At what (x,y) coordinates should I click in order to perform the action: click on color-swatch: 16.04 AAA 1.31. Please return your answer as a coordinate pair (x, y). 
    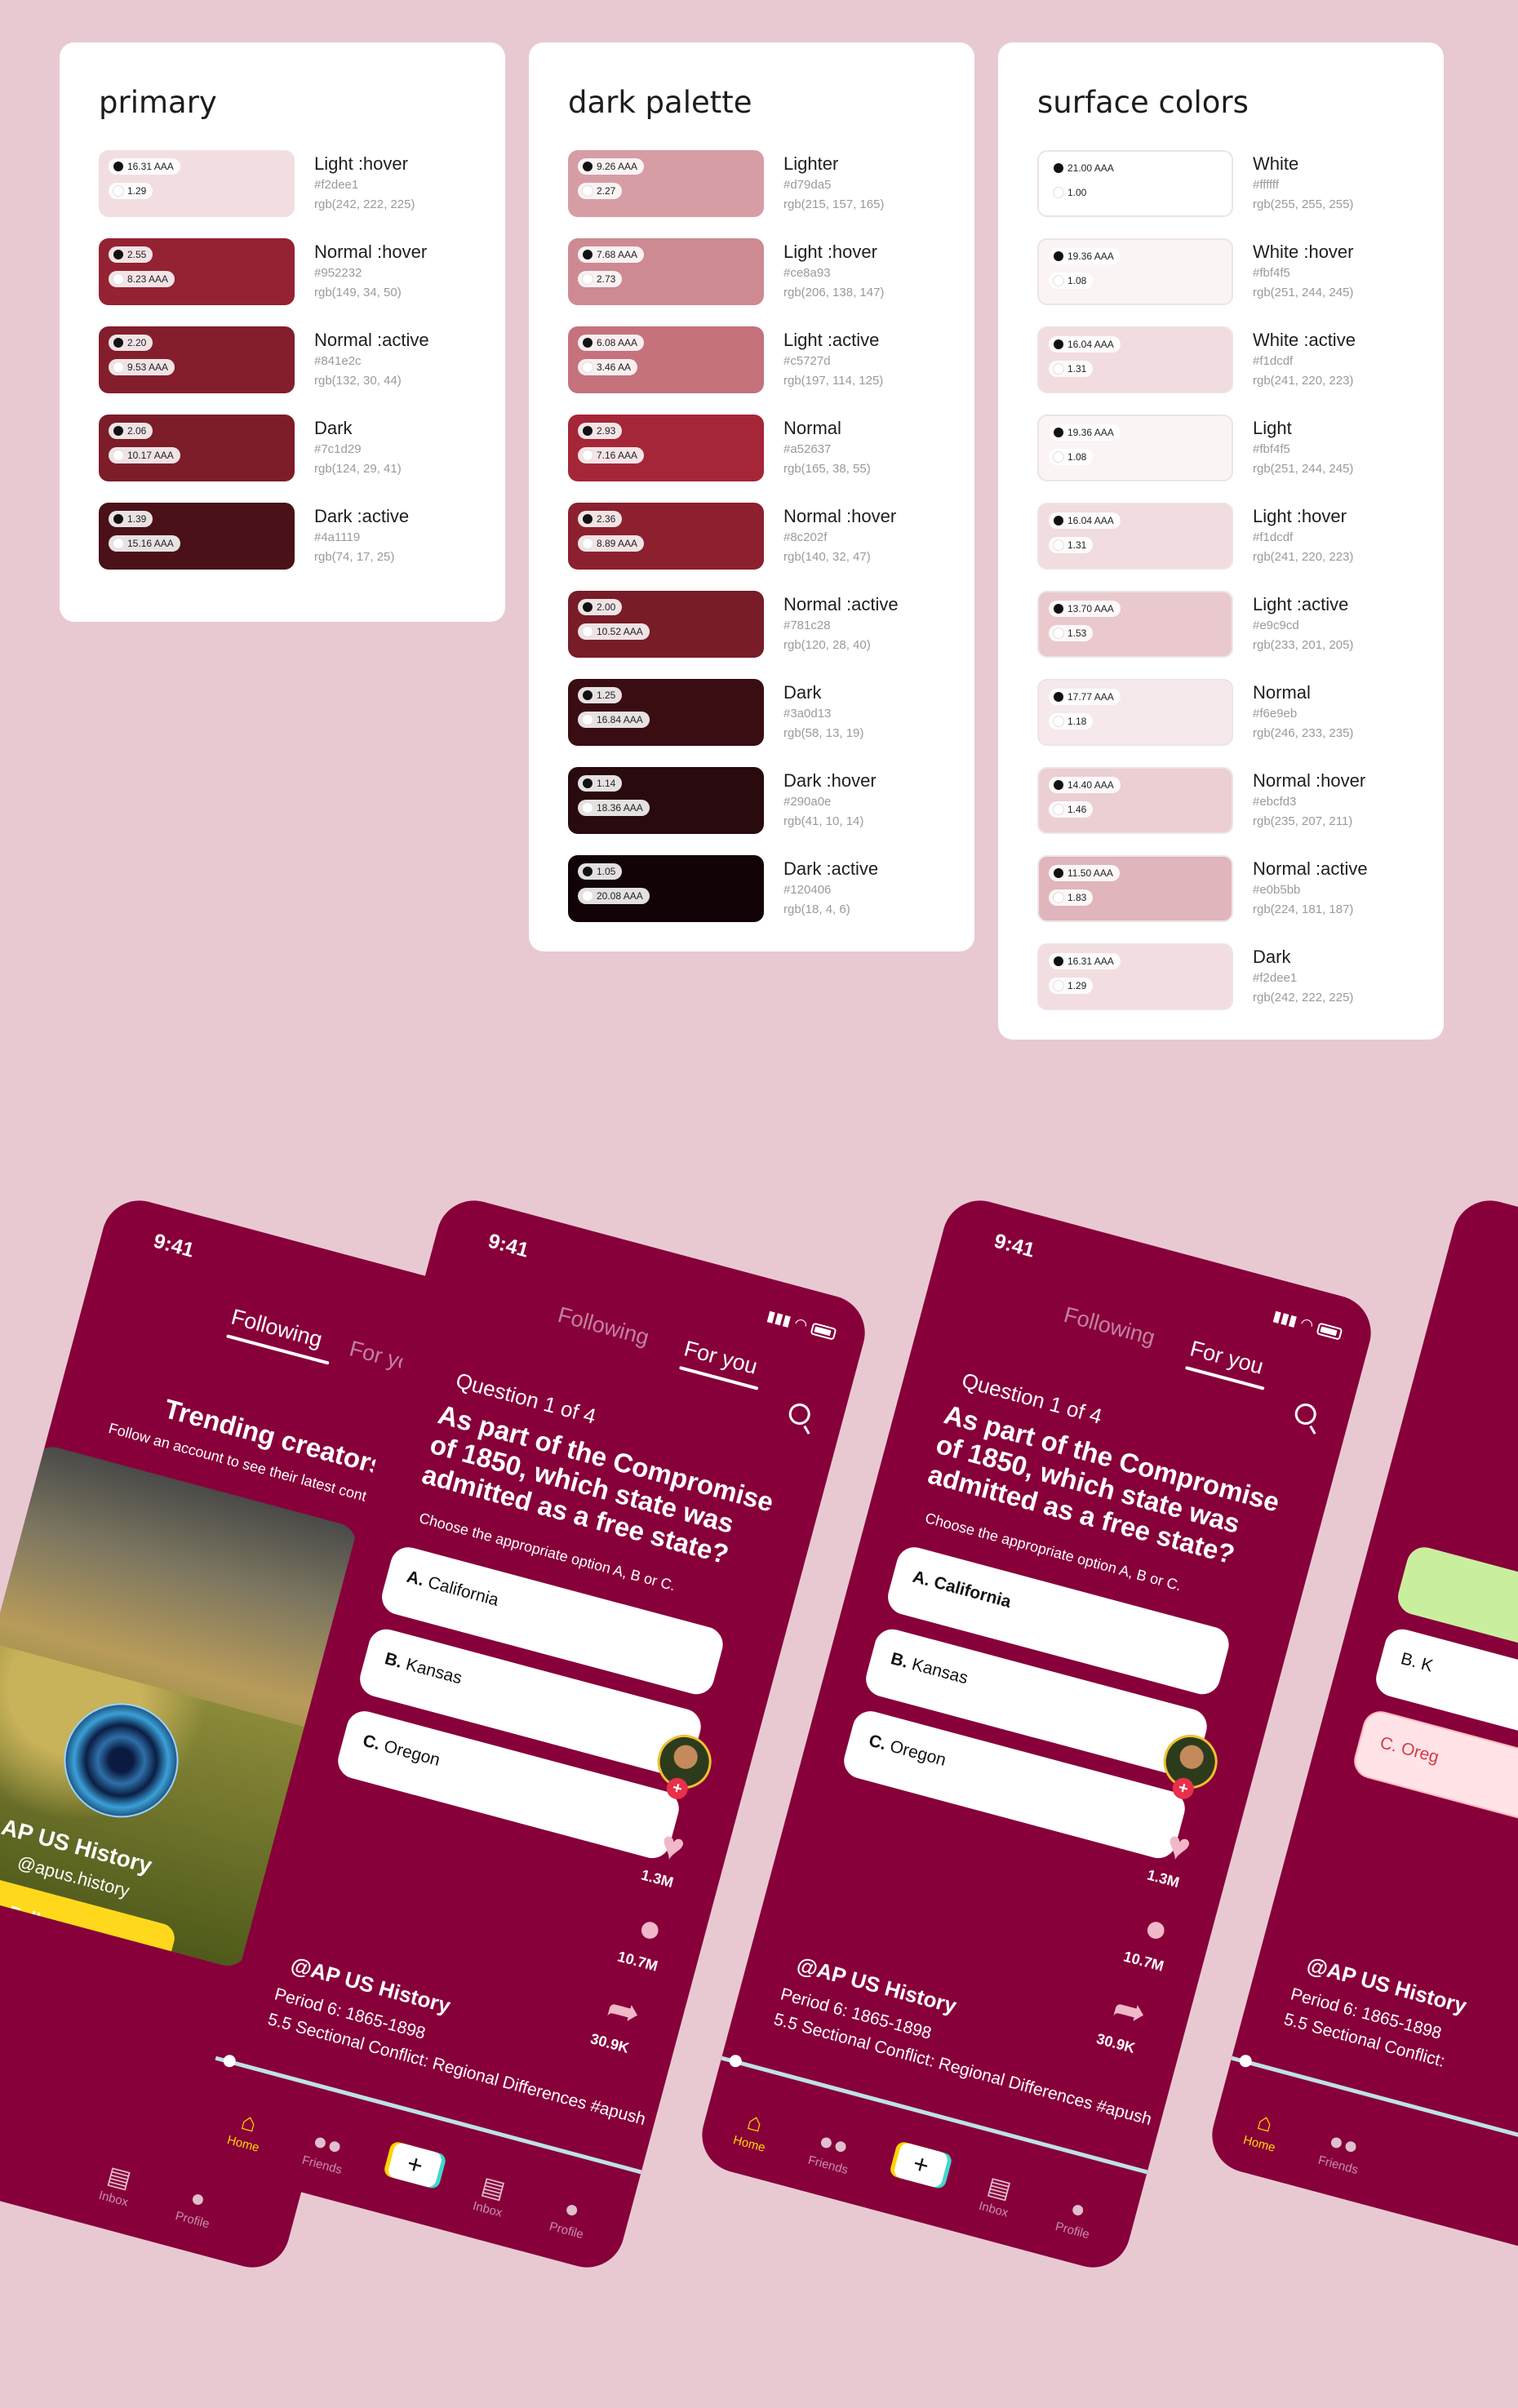
    Looking at the image, I should click on (1135, 359).